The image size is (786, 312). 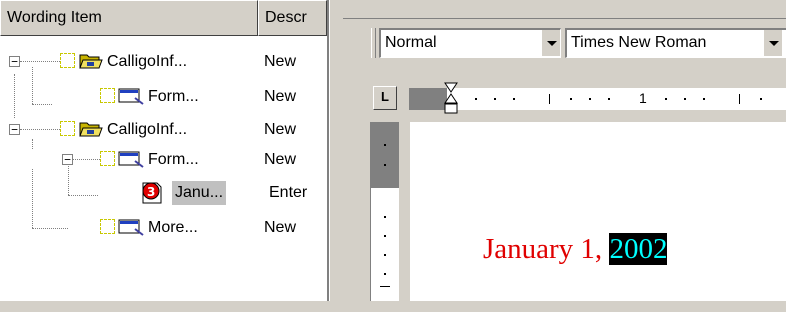 I want to click on font-select: Times New Roman, so click(x=675, y=43).